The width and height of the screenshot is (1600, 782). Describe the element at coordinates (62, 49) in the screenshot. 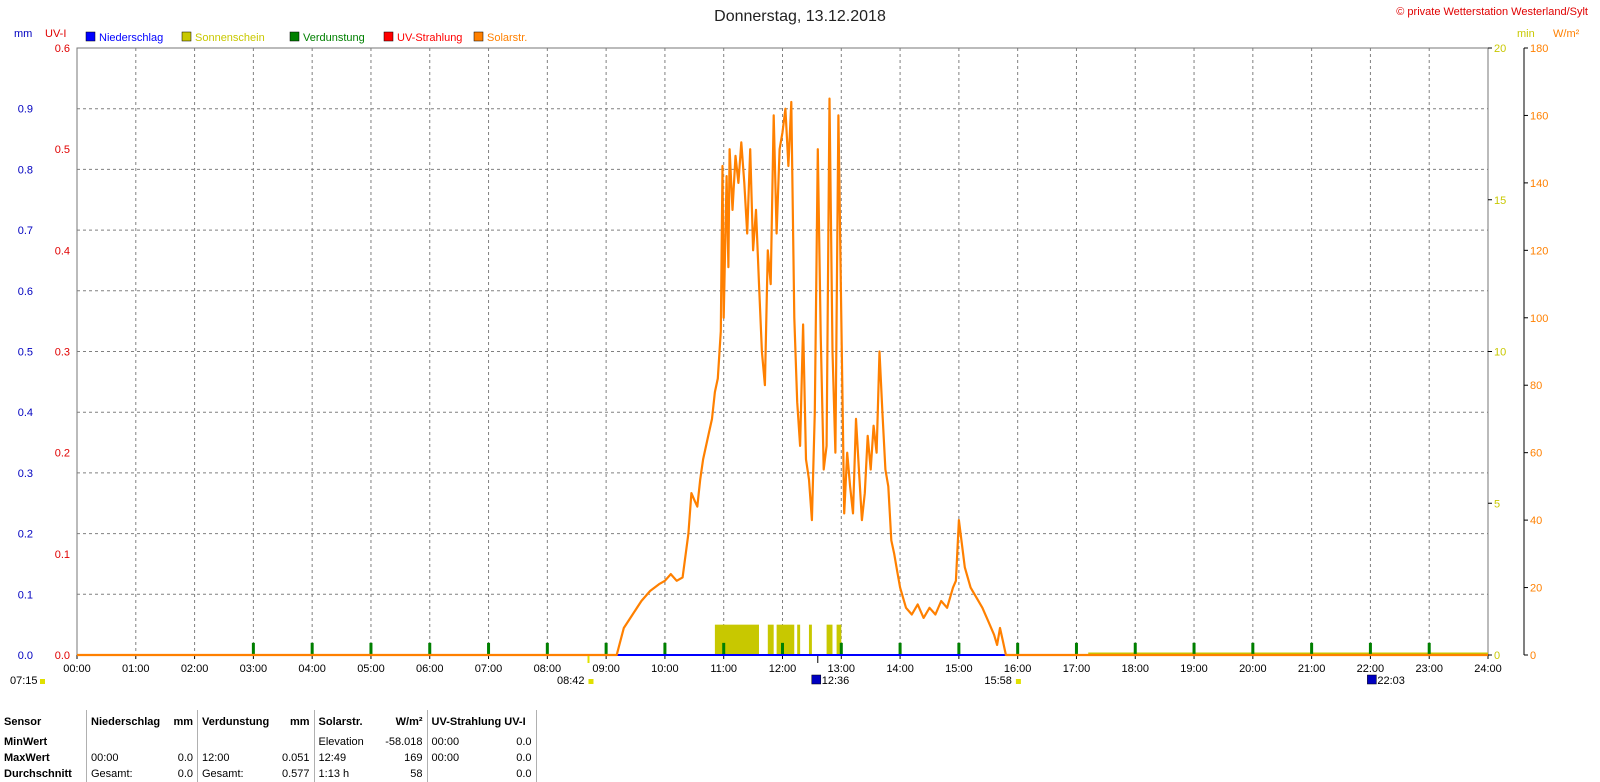

I see `y-tick-label-uvi: 0.6` at that location.